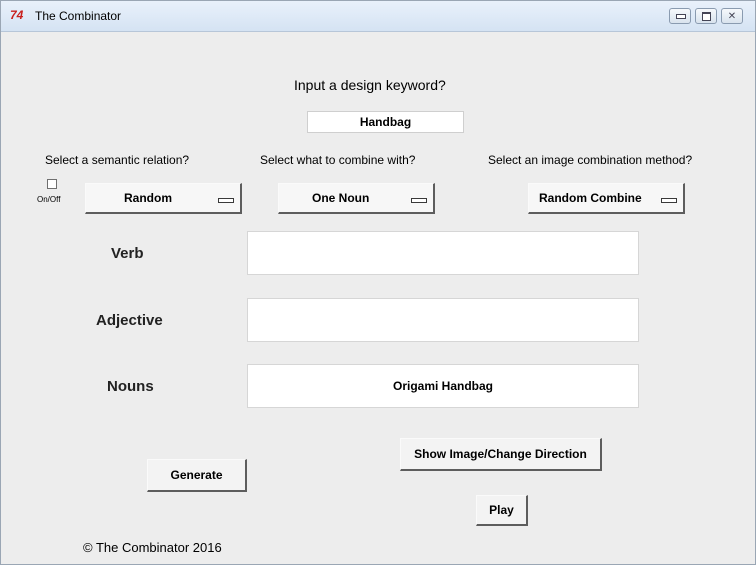  I want to click on tk-app-icon: 74, so click(17, 15).